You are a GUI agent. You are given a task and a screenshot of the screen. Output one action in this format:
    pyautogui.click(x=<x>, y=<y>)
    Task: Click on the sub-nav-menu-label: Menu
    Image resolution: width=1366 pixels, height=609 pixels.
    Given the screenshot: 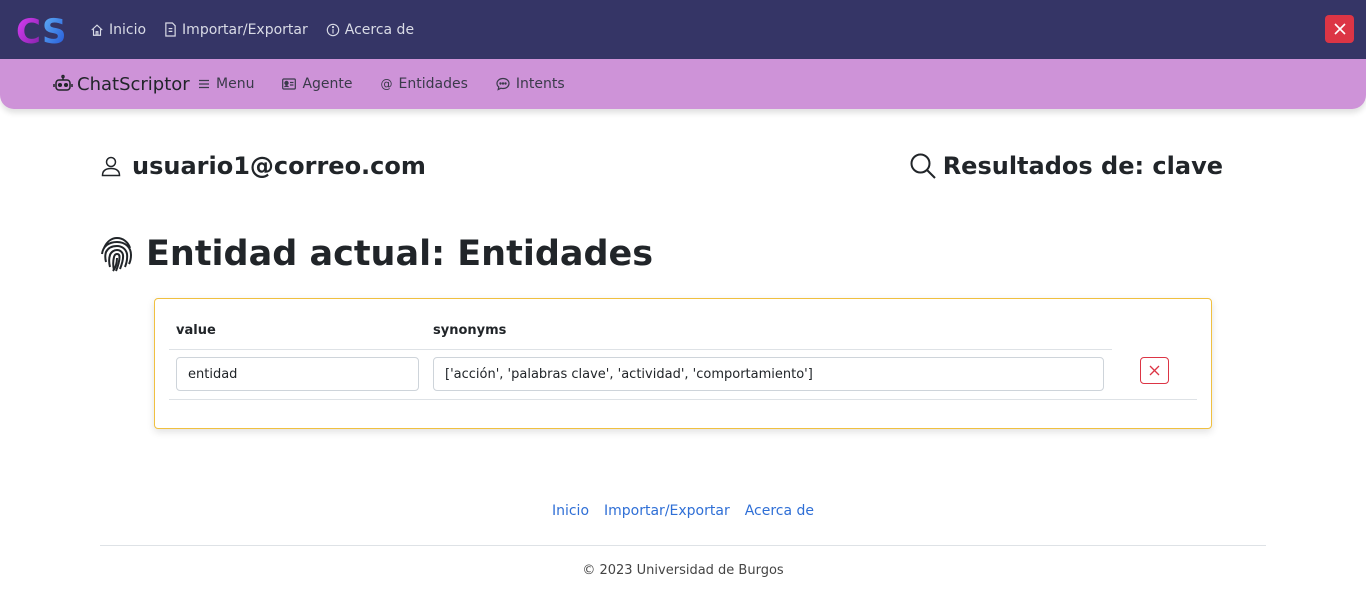 What is the action you would take?
    pyautogui.click(x=235, y=84)
    